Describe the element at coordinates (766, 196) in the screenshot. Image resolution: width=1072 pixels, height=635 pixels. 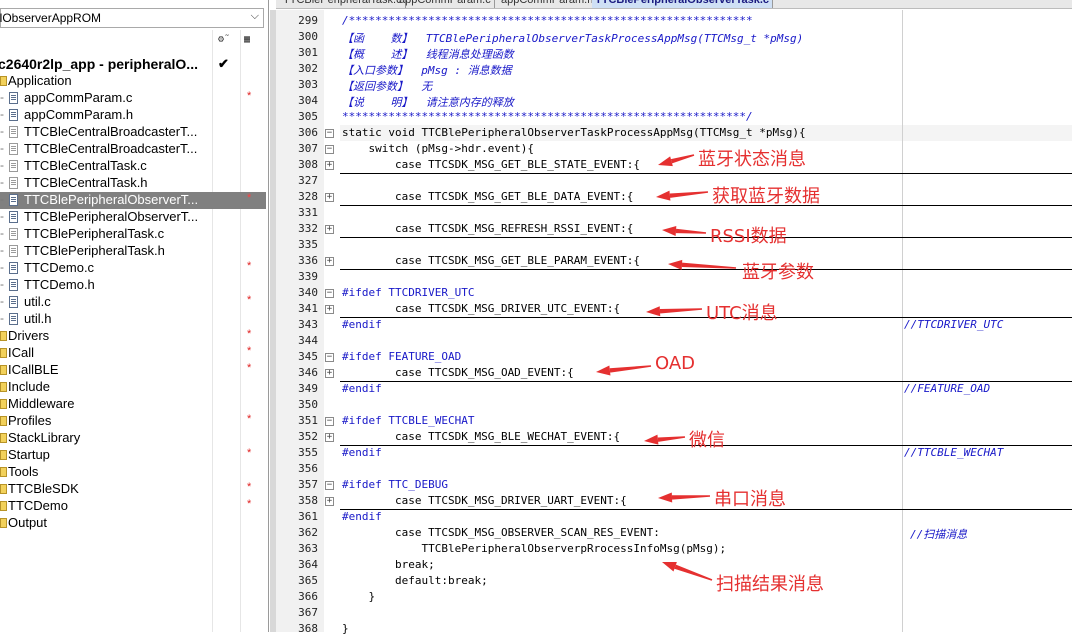
I see `annotation-label: 获取蓝牙数据` at that location.